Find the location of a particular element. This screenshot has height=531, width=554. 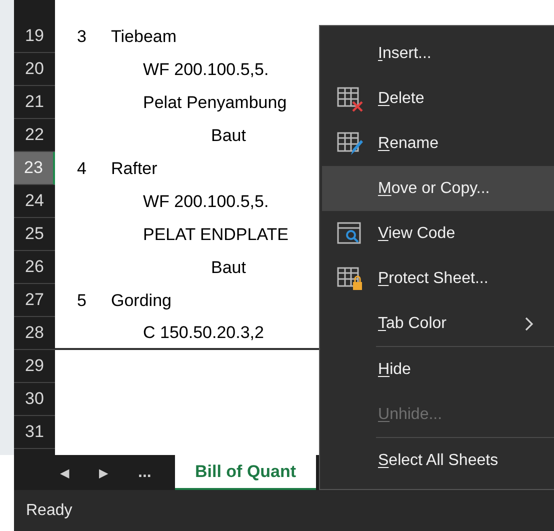

item-name: PELAT ENDPLATE is located at coordinates (215, 235).